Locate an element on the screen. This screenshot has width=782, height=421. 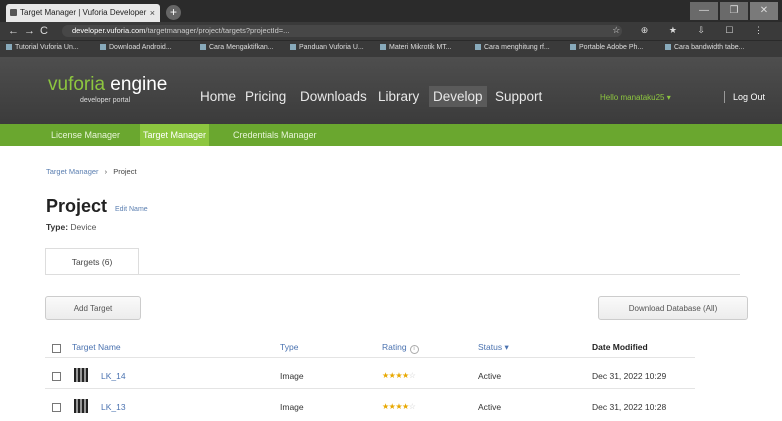
column-target-name: Target Name is located at coordinates (96, 347).